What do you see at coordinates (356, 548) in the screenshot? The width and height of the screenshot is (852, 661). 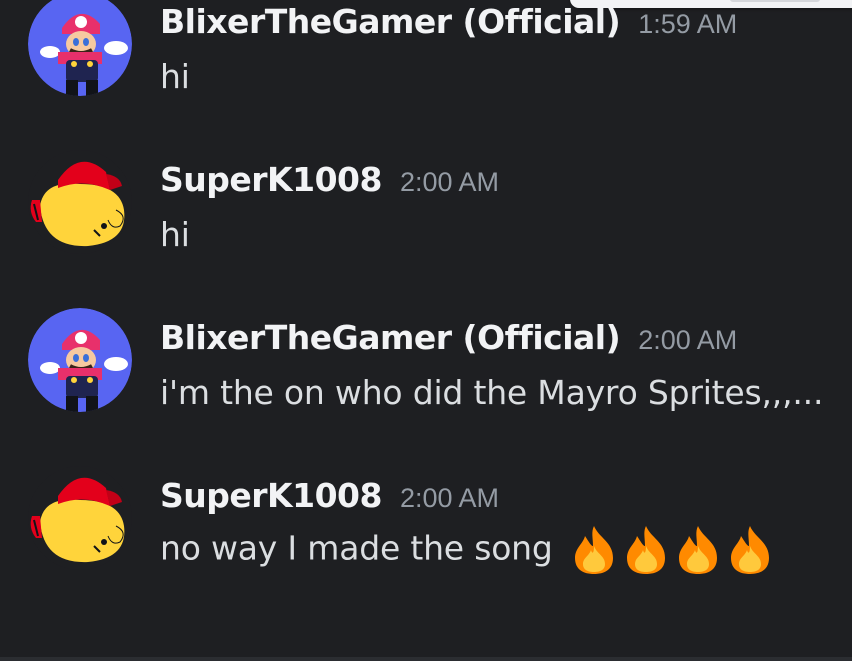 I see `message-text: no way I made the song` at bounding box center [356, 548].